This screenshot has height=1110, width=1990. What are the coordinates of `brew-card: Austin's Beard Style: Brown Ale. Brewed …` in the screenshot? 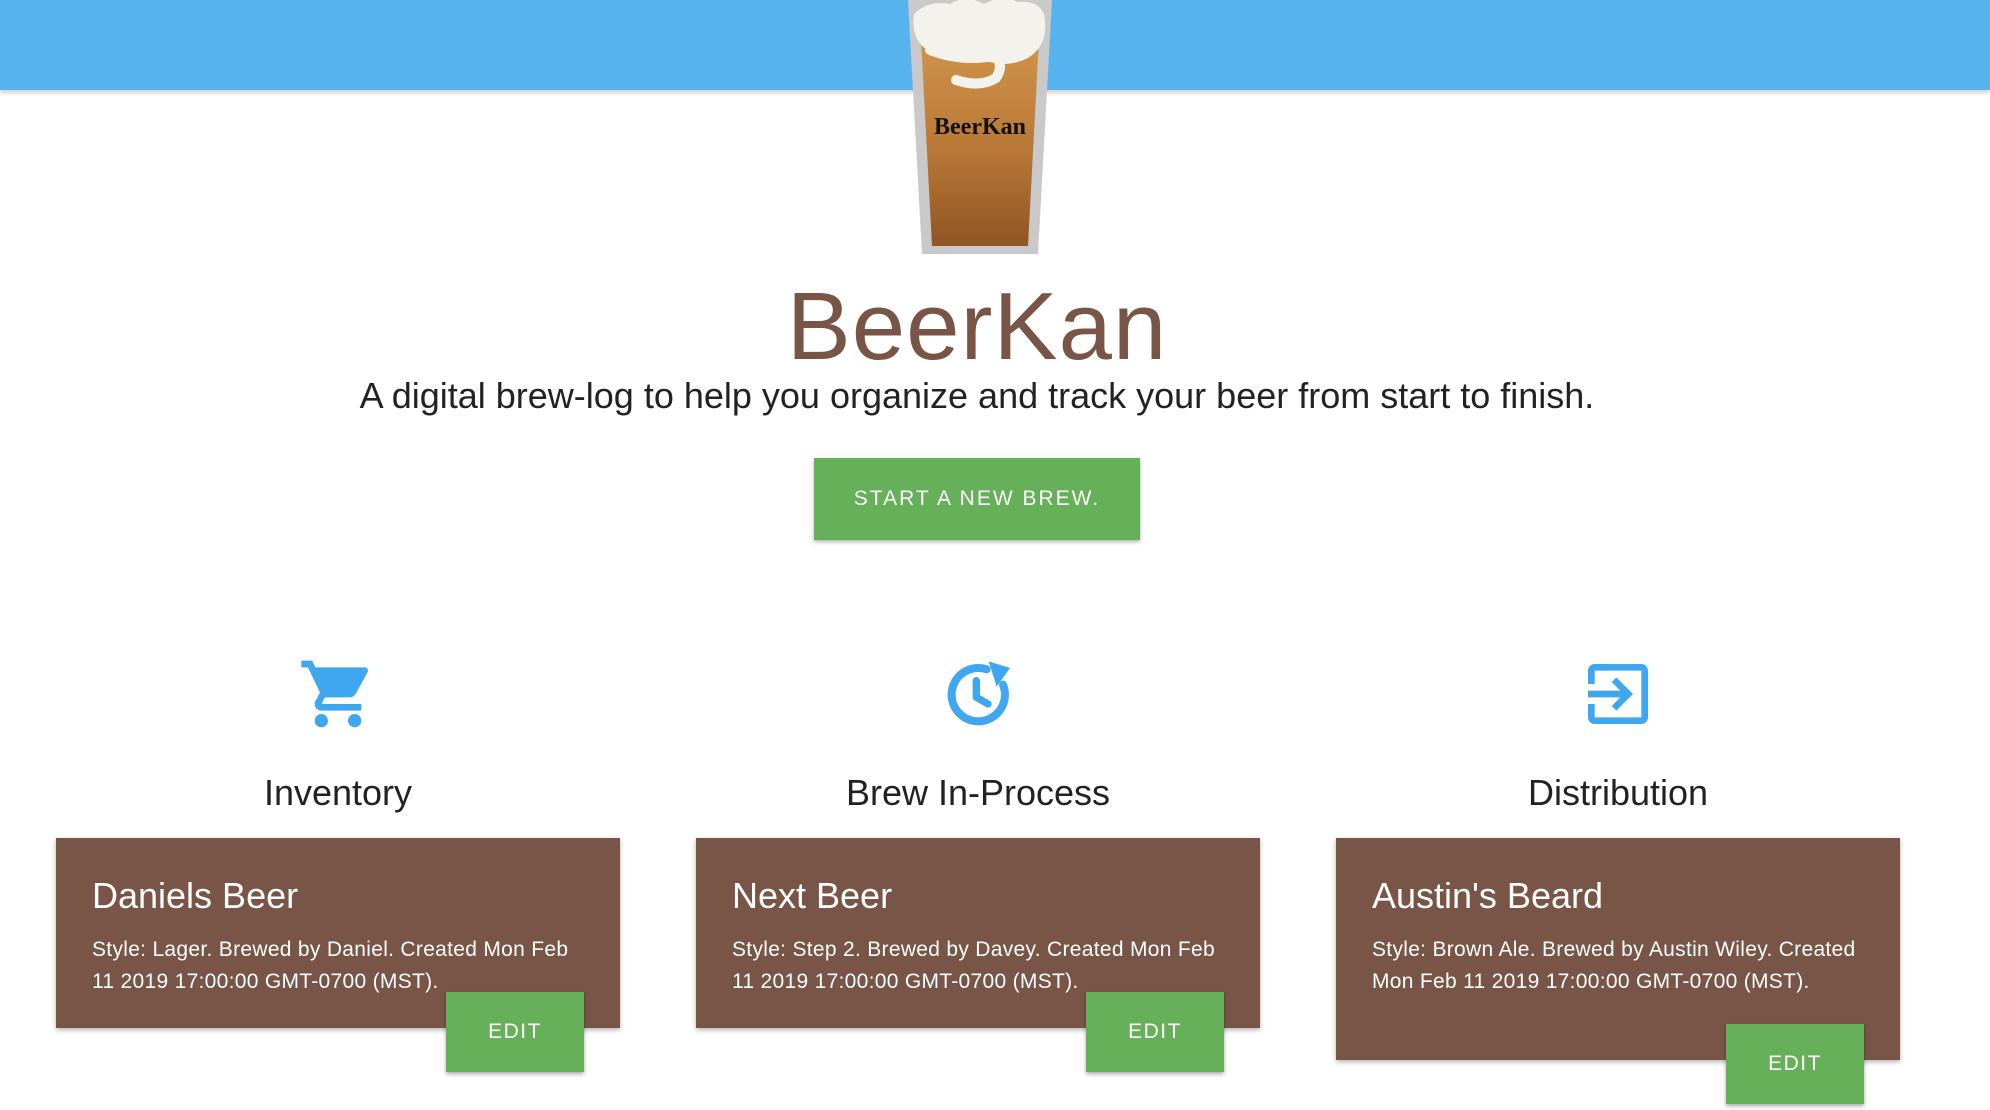 It's located at (1618, 971).